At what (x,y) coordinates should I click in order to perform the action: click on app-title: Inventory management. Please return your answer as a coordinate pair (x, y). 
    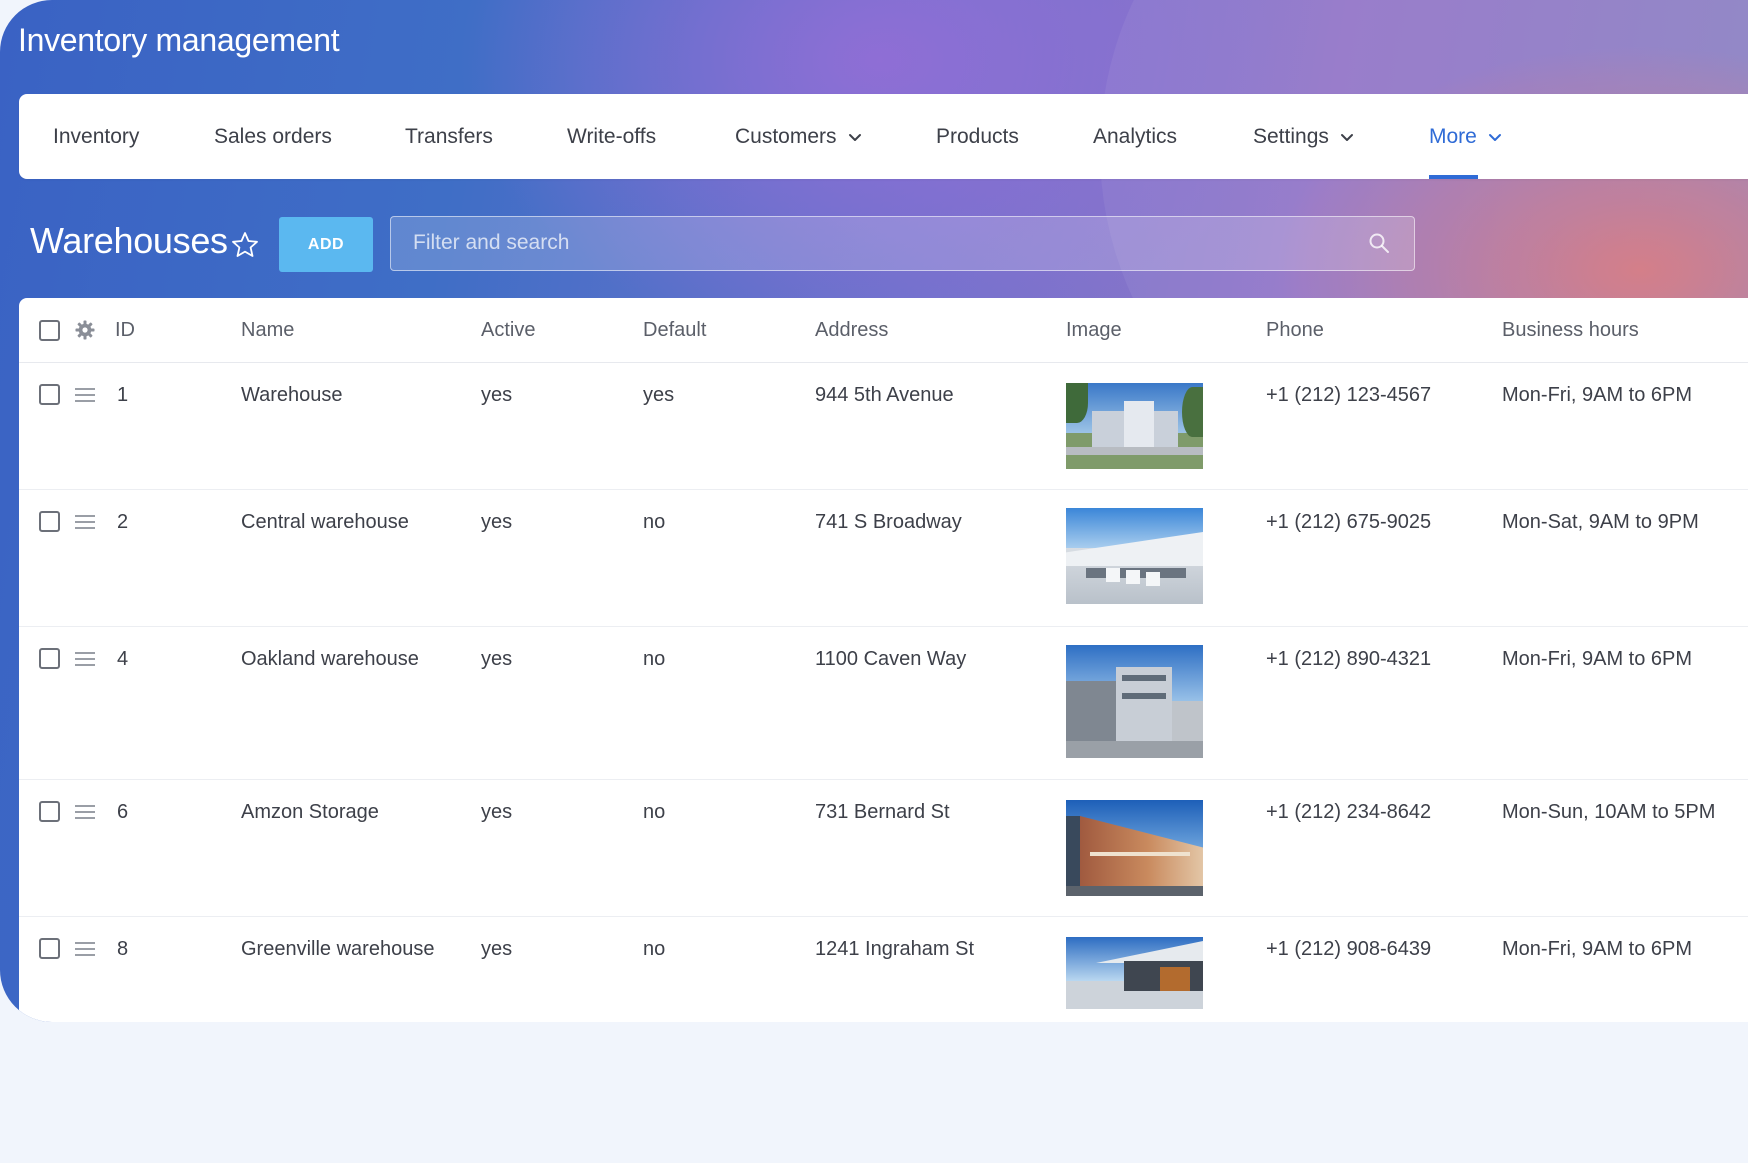
    Looking at the image, I should click on (179, 40).